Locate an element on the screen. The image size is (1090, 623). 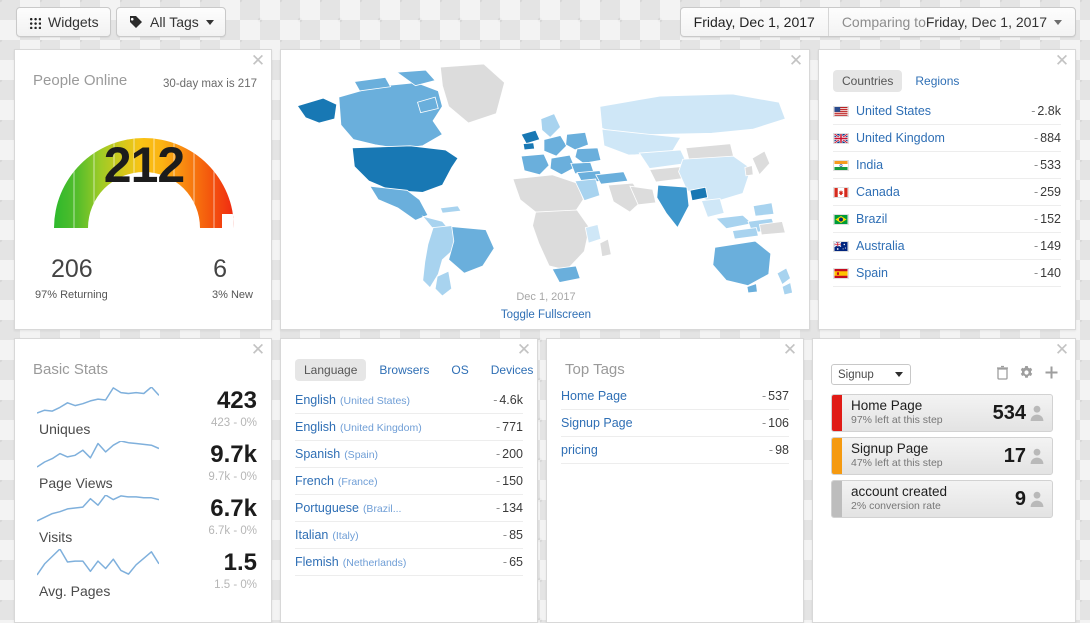
list-item: Signup Page -106 is located at coordinates (675, 423).